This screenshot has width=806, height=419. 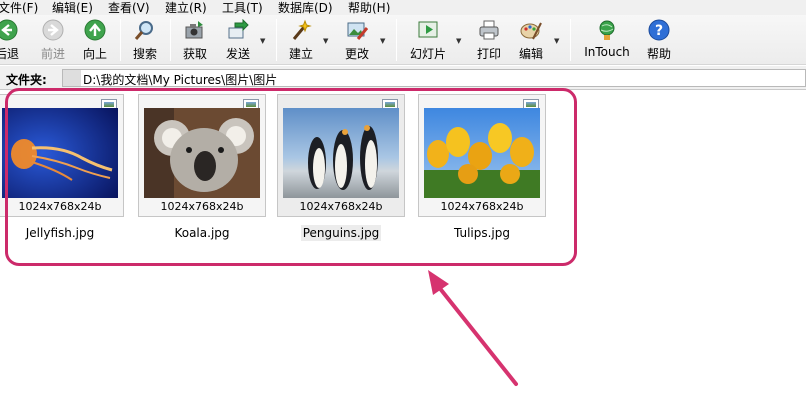 What do you see at coordinates (19, 8) in the screenshot?
I see `menu-file: 文件(F)` at bounding box center [19, 8].